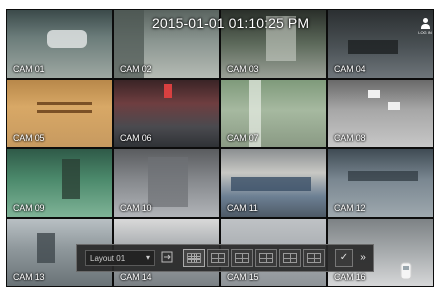 Image resolution: width=435 pixels, height=289 pixels. I want to click on car-icon, so click(406, 271).